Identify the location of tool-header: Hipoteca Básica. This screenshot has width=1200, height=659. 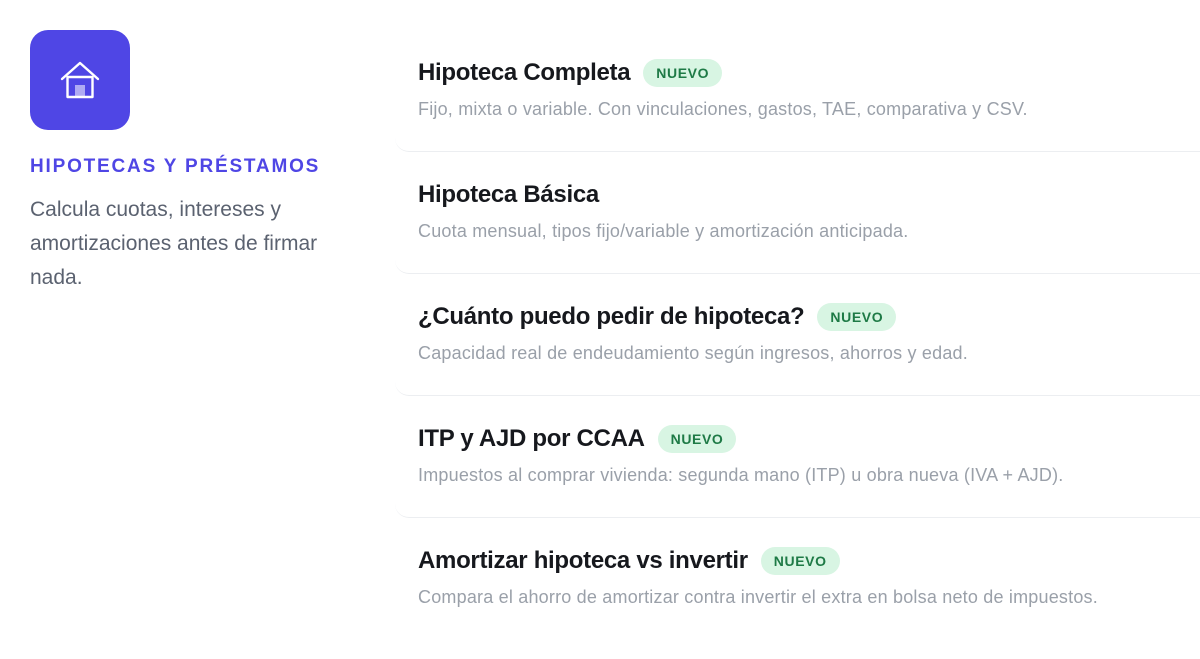
(508, 195).